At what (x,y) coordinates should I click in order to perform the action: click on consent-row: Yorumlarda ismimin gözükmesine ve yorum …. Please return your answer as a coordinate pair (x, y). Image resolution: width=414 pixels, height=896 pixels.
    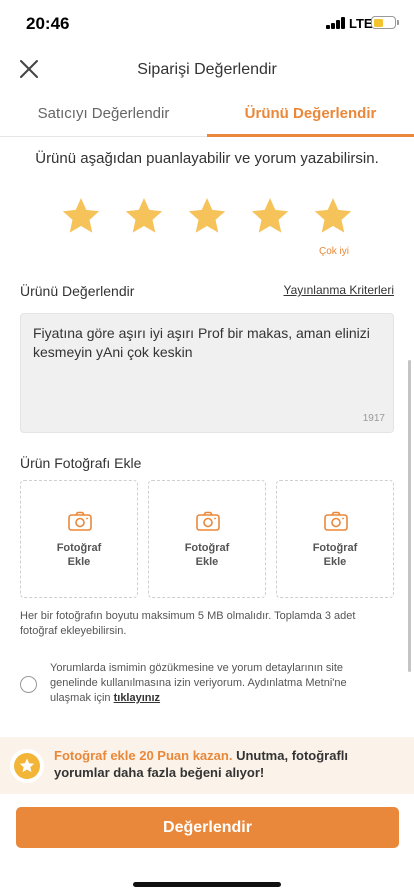
    Looking at the image, I should click on (205, 686).